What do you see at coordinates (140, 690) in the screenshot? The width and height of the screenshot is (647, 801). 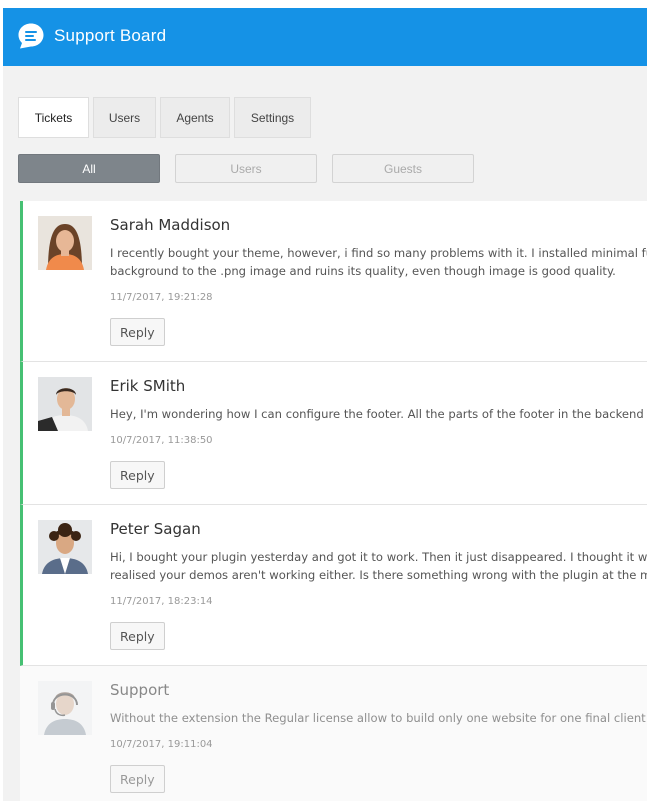 I see `ticket-author: Support` at bounding box center [140, 690].